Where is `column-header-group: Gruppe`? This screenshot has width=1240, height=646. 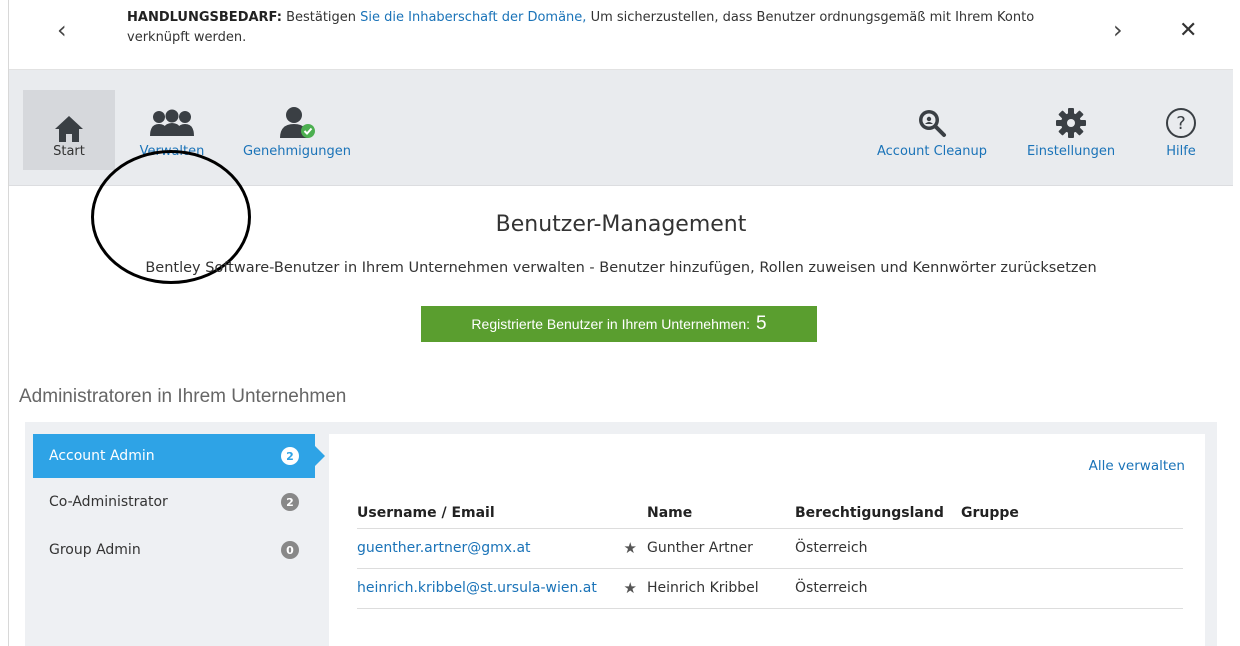
column-header-group: Gruppe is located at coordinates (1072, 513).